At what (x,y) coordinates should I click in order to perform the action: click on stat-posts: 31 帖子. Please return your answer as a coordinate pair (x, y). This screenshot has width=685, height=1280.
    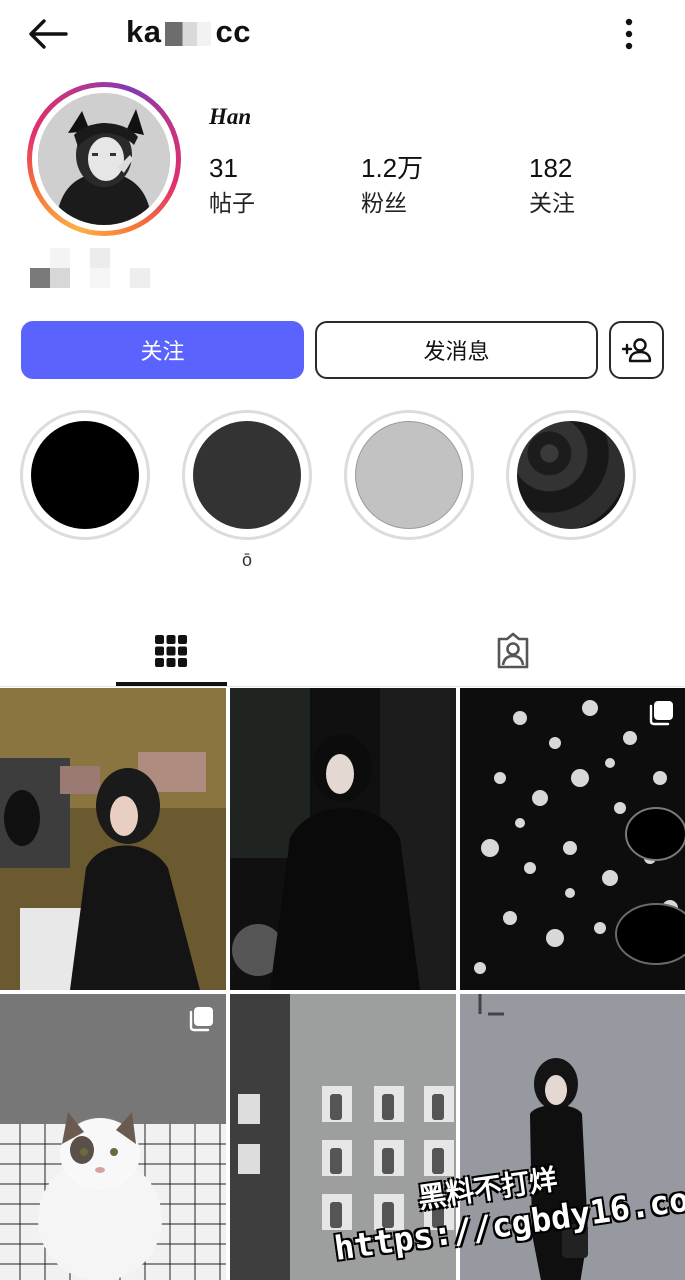
    Looking at the image, I should click on (232, 186).